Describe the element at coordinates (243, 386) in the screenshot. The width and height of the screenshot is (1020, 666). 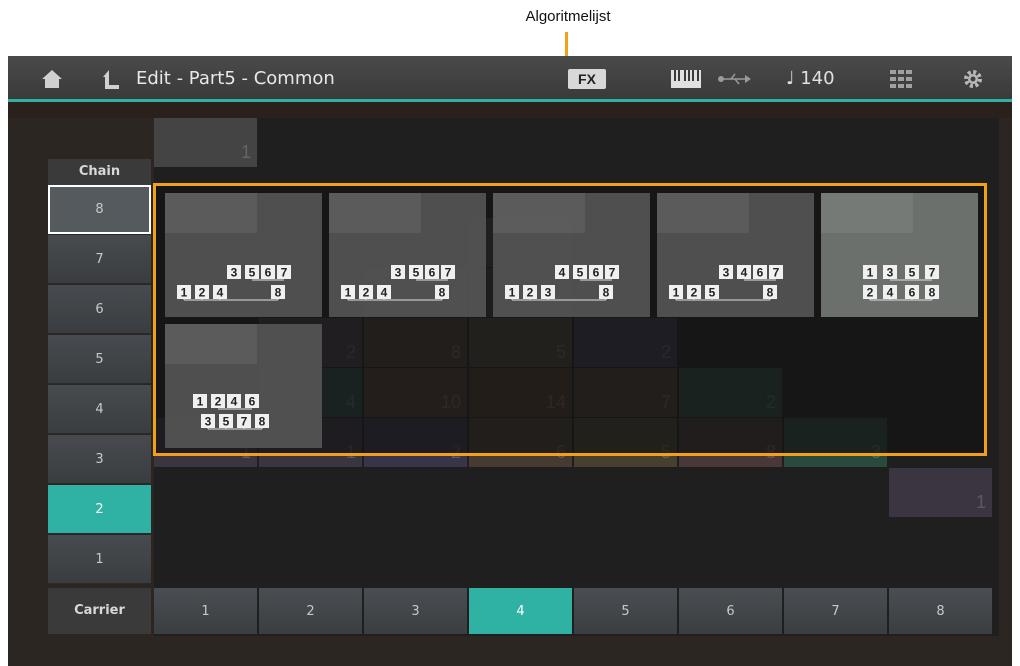
I see `algorithm-tile: 1246 3578` at that location.